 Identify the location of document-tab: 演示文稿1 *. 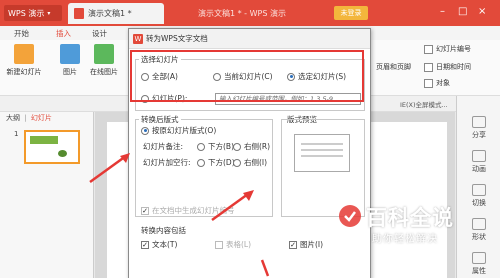
(116, 13).